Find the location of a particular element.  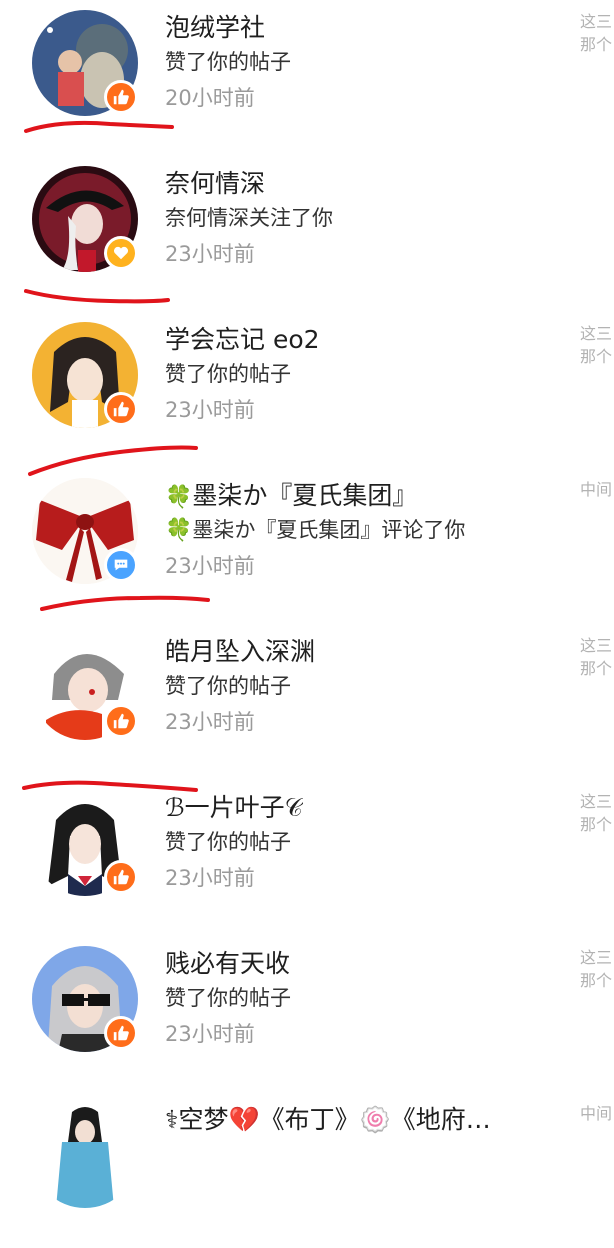

notification-item: 奈何情深 奈何情深关注了你 23小时前 is located at coordinates (307, 234).